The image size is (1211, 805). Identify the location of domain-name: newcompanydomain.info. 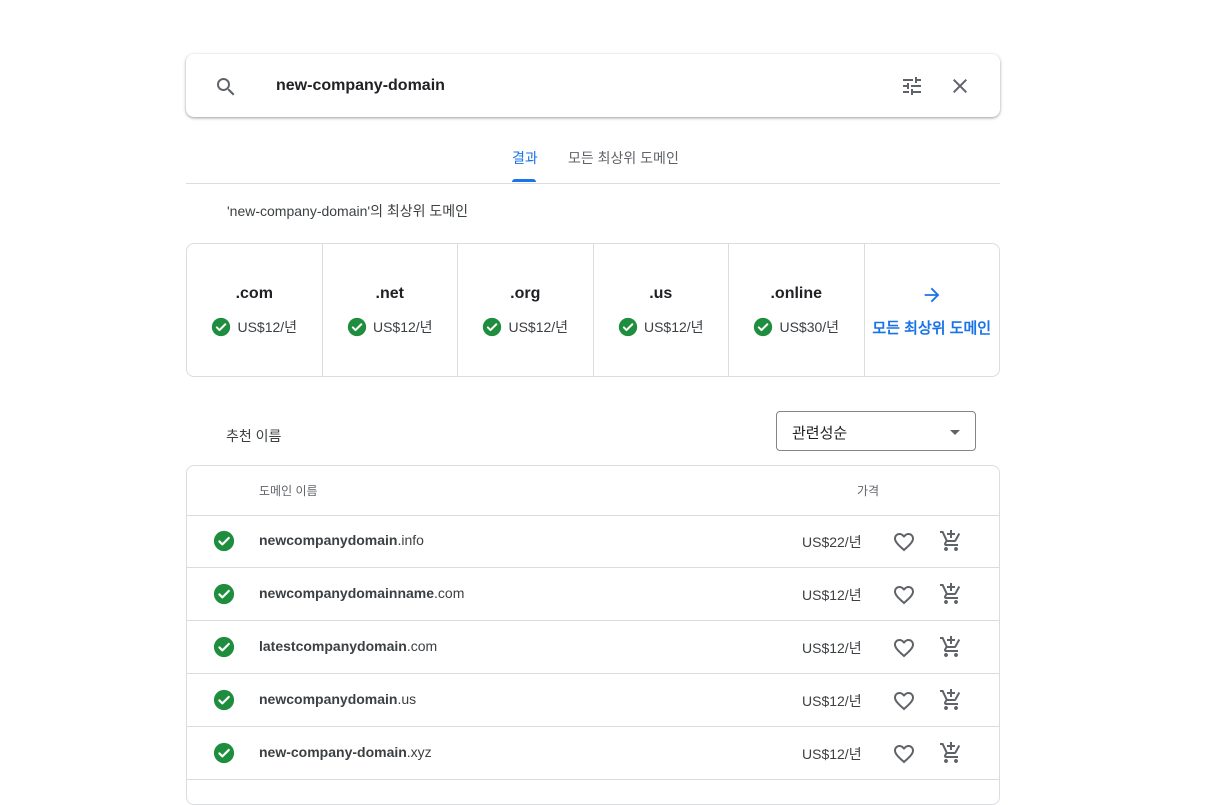
(341, 540).